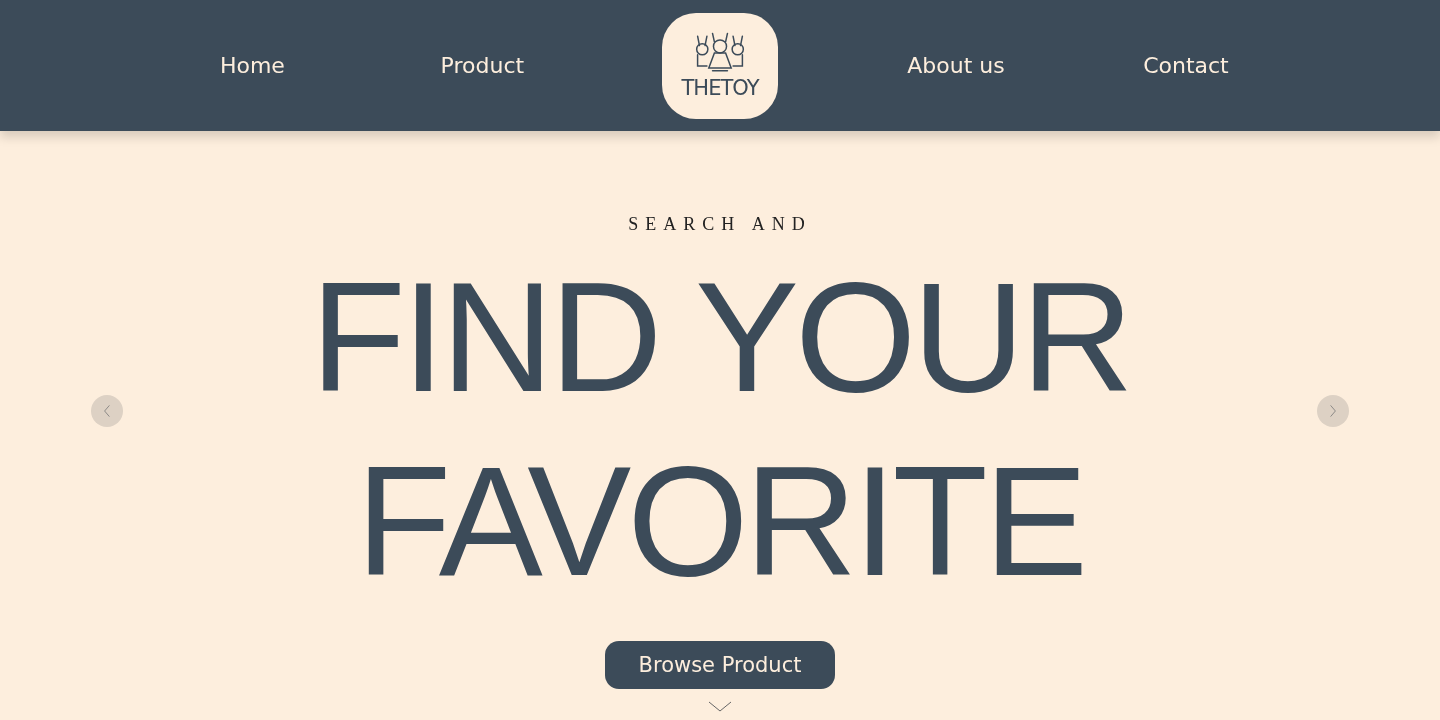 The width and height of the screenshot is (1440, 720). I want to click on nav-link: Home, so click(252, 65).